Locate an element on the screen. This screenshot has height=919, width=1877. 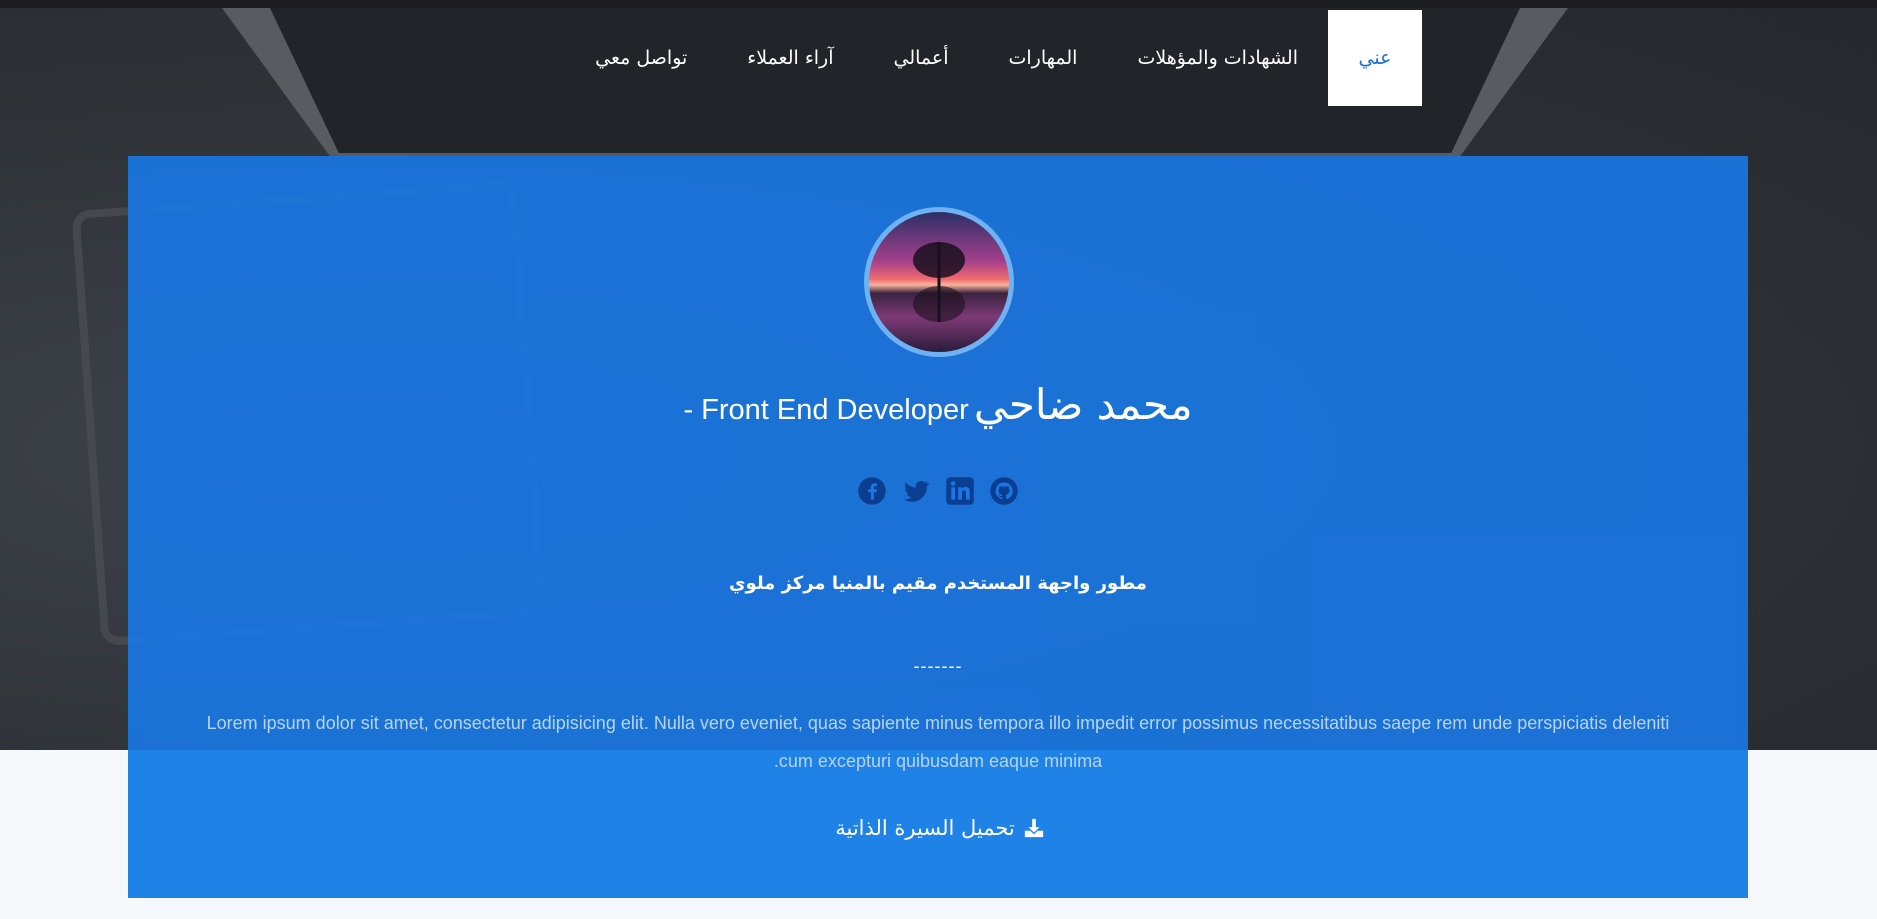
nav-item-about: عني is located at coordinates (1375, 58).